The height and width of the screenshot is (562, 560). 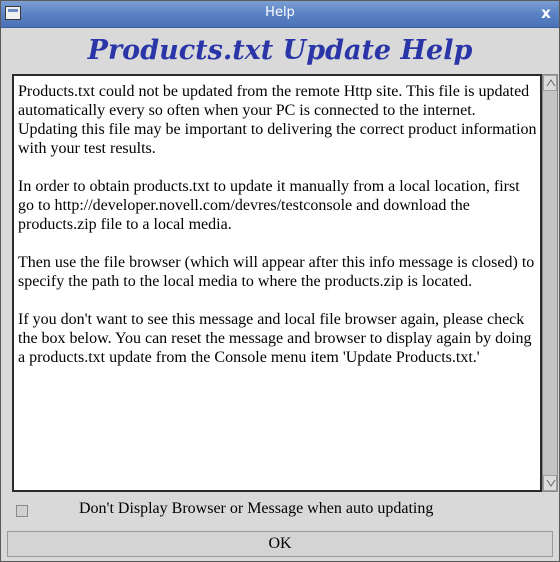 I want to click on dont-display-checkbox, so click(x=22, y=511).